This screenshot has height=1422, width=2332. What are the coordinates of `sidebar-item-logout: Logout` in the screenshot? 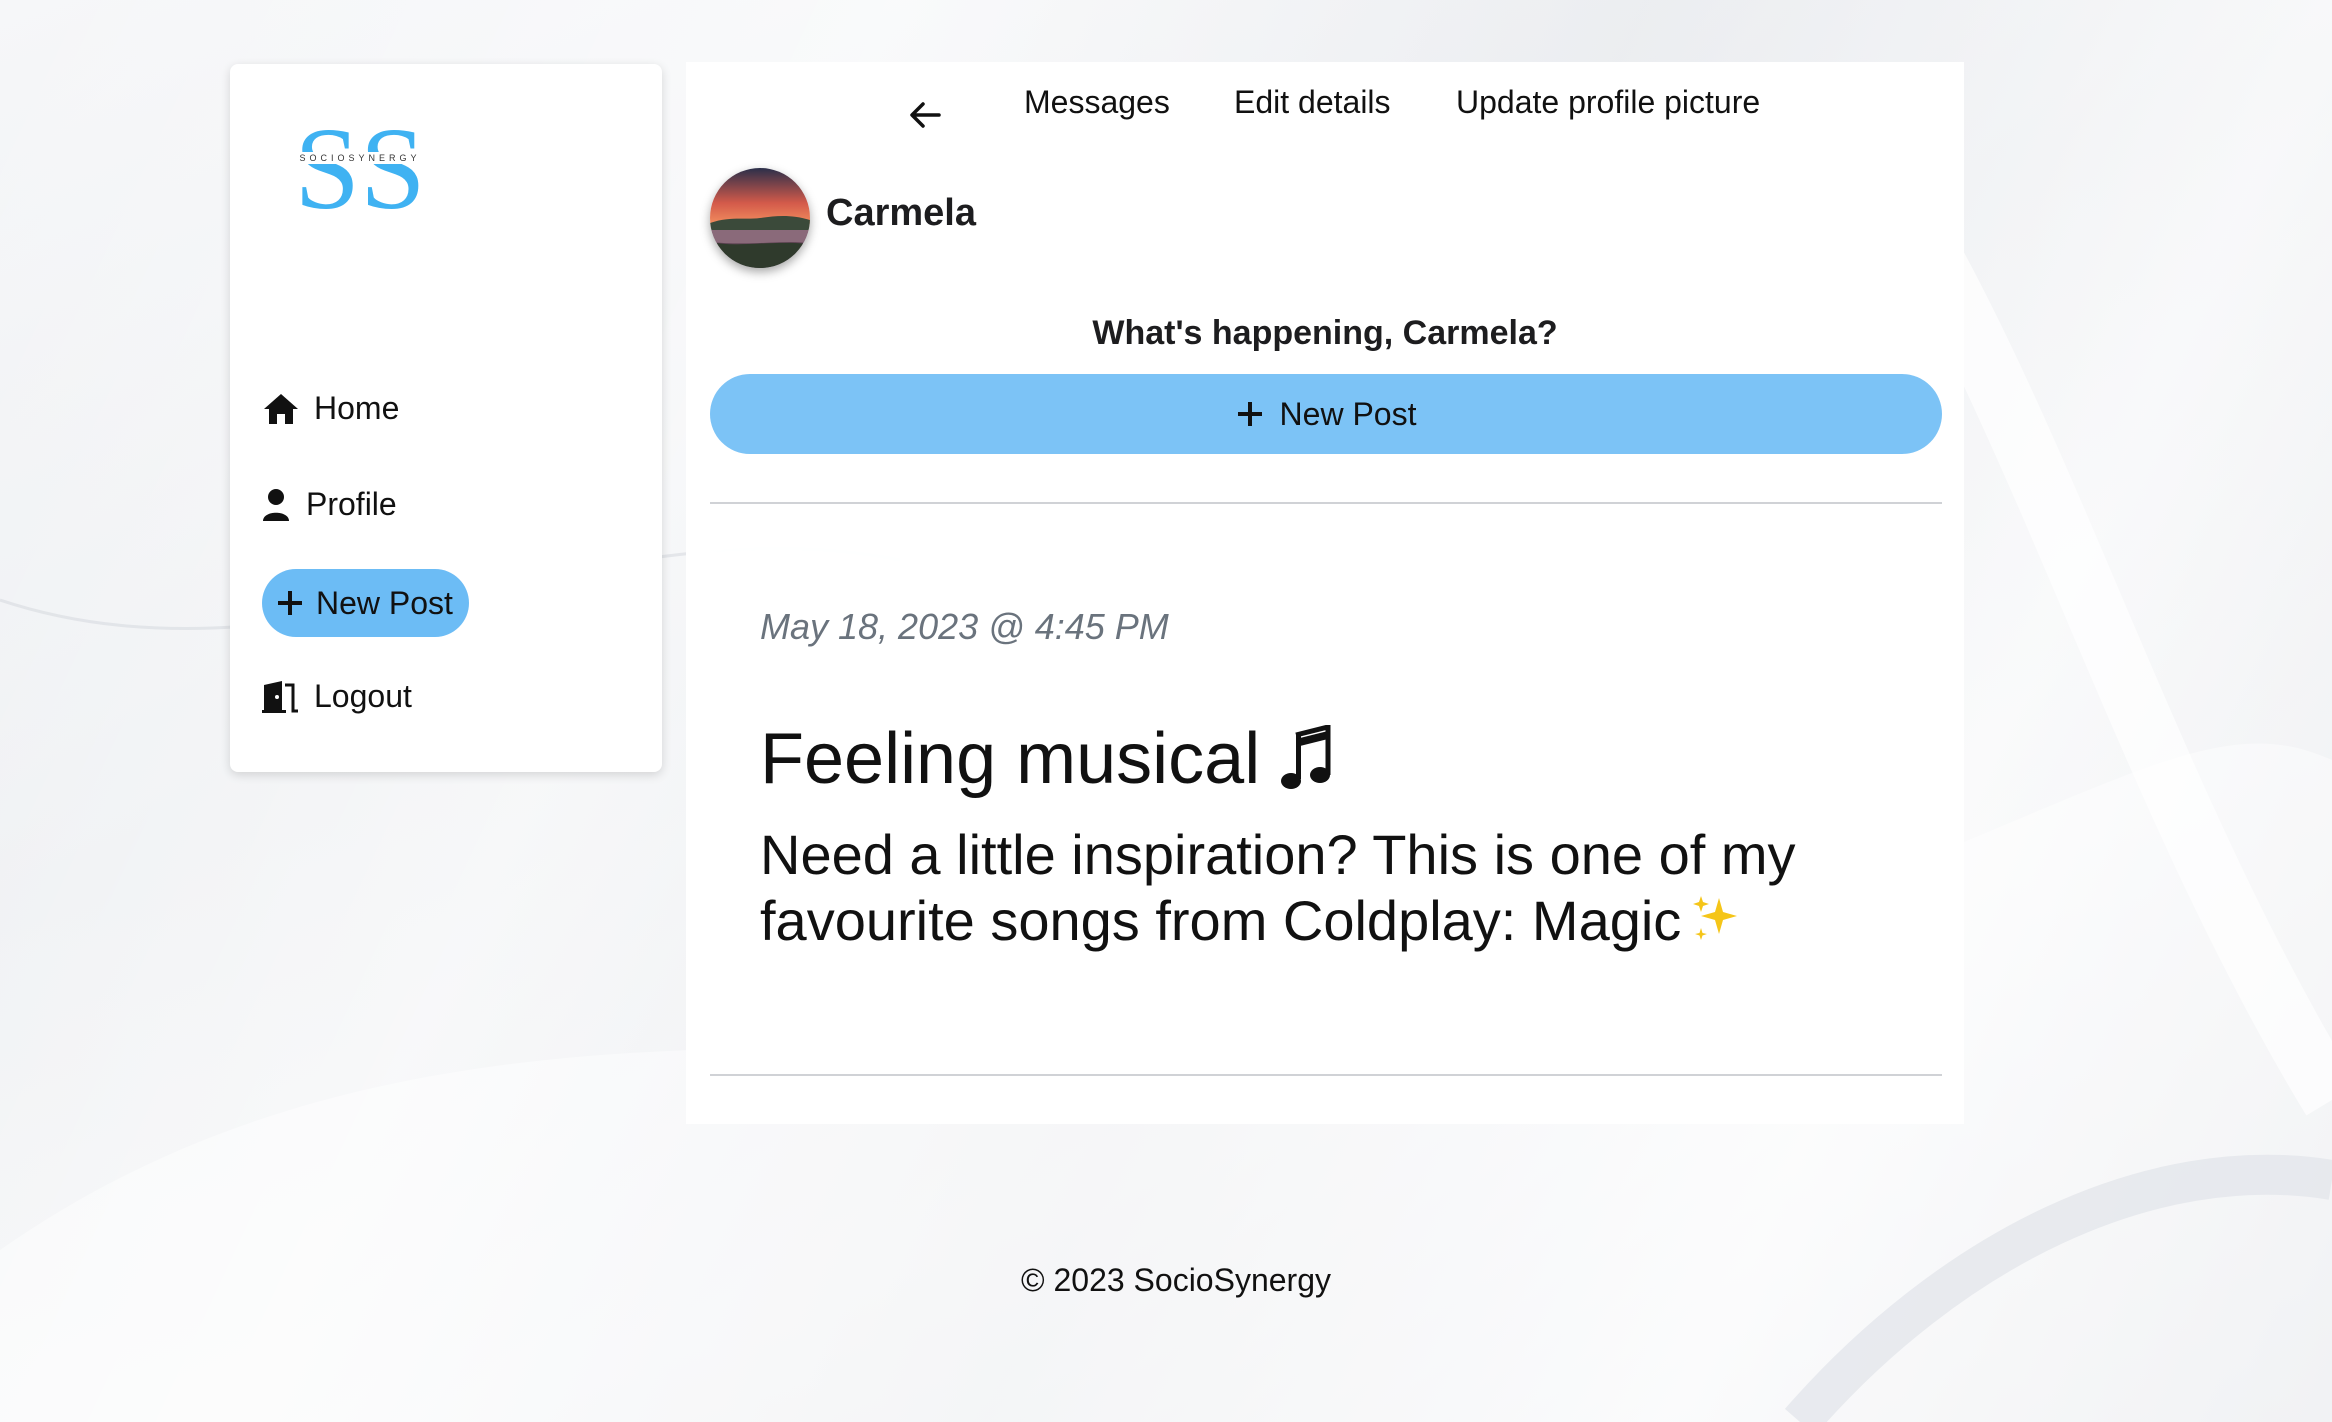 It's located at (337, 696).